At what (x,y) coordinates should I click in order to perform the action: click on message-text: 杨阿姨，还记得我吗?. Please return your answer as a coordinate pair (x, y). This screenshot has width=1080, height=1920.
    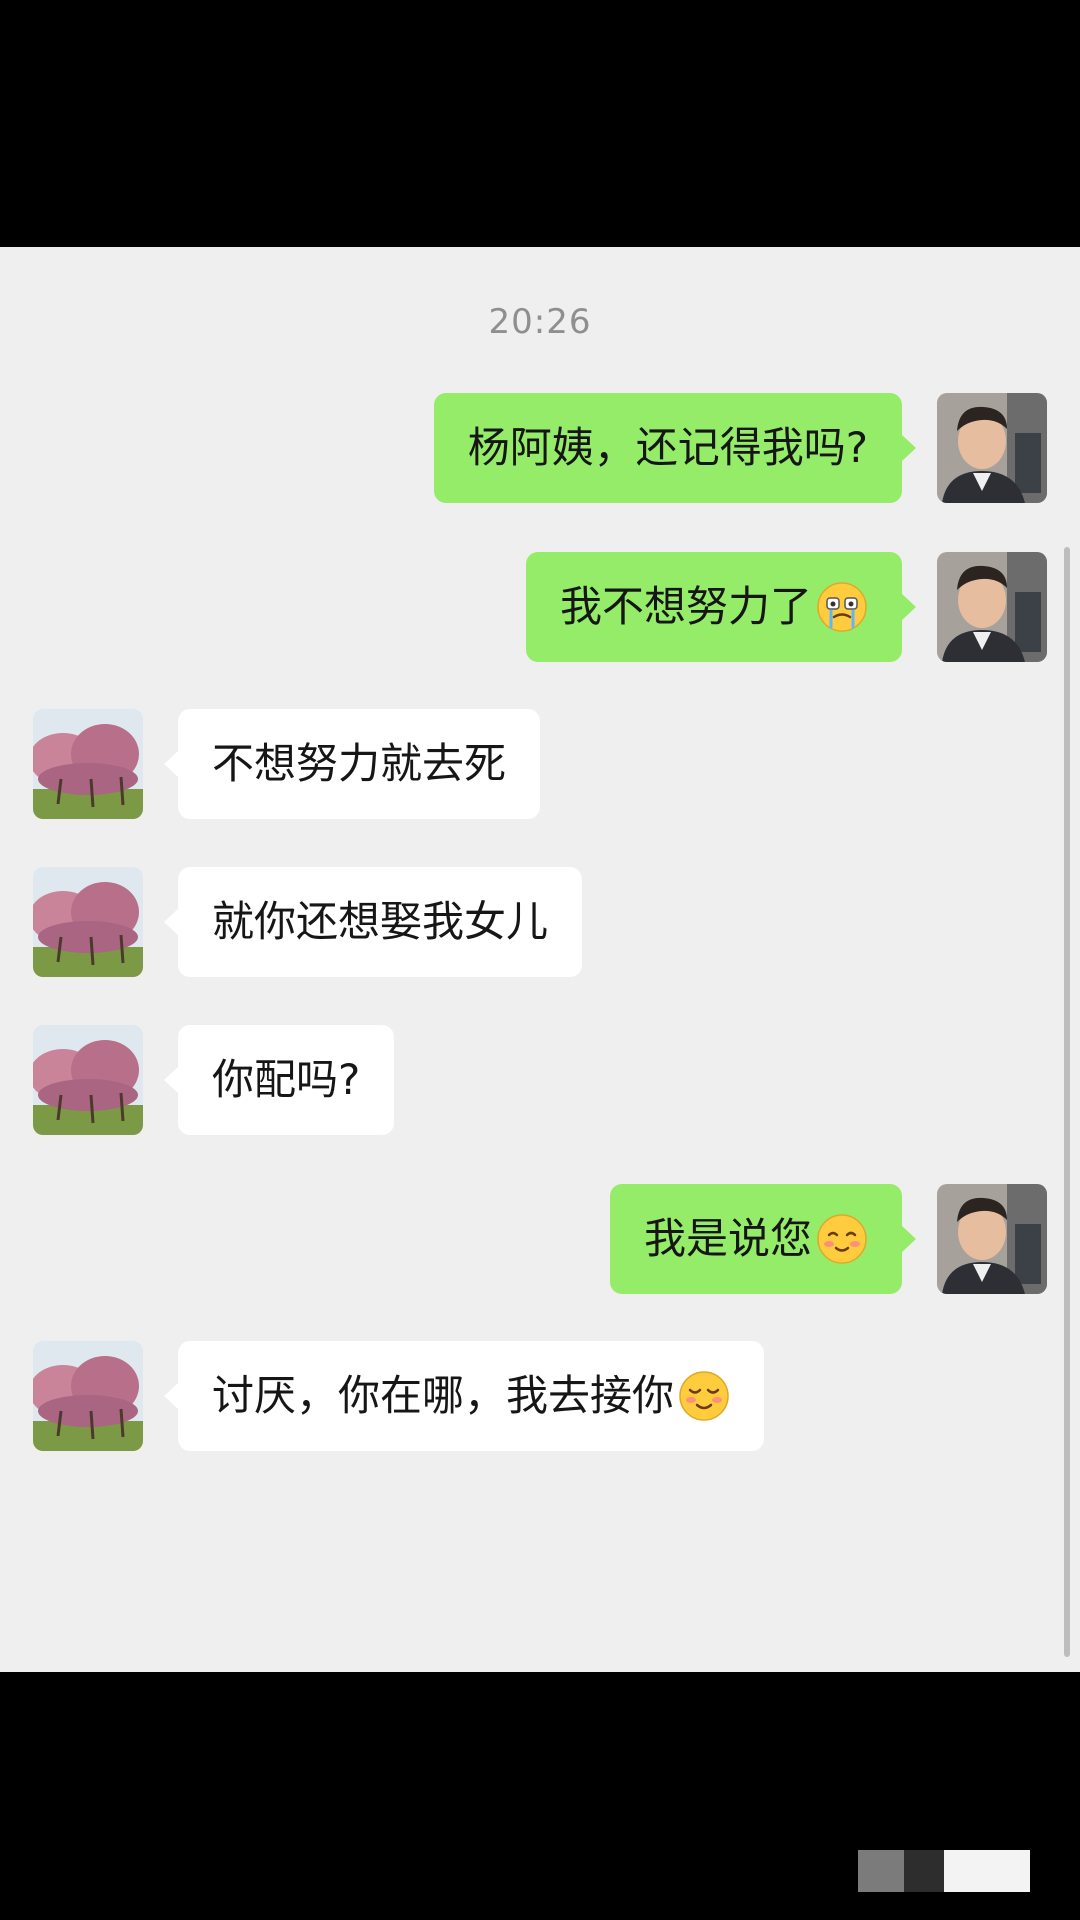
    Looking at the image, I should click on (667, 447).